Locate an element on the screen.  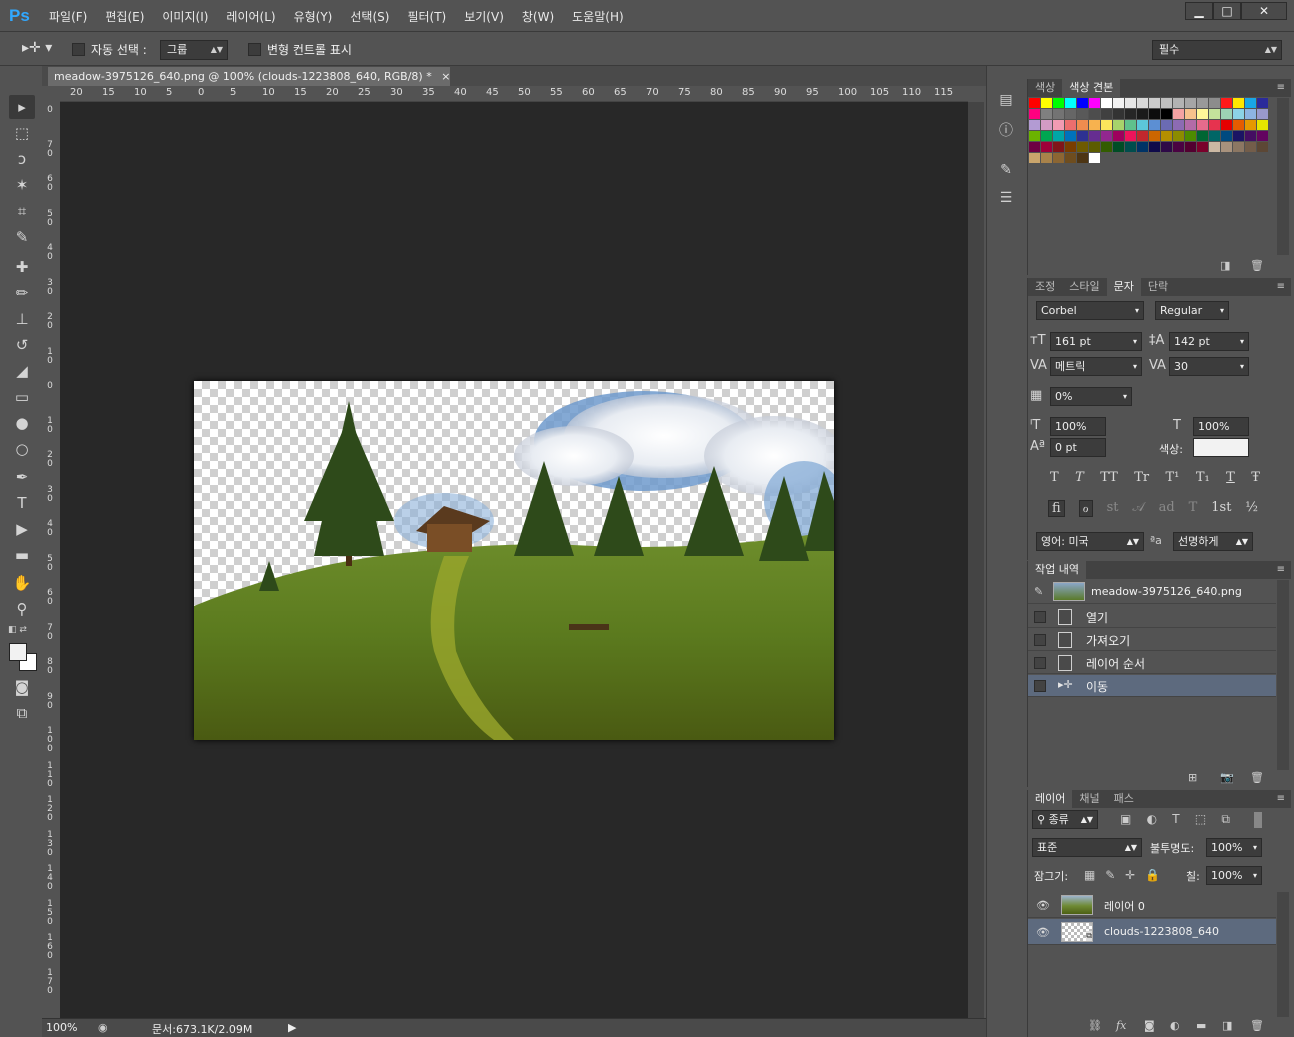
magic-wand-tool-icon: ✶ is located at coordinates (22, 185).